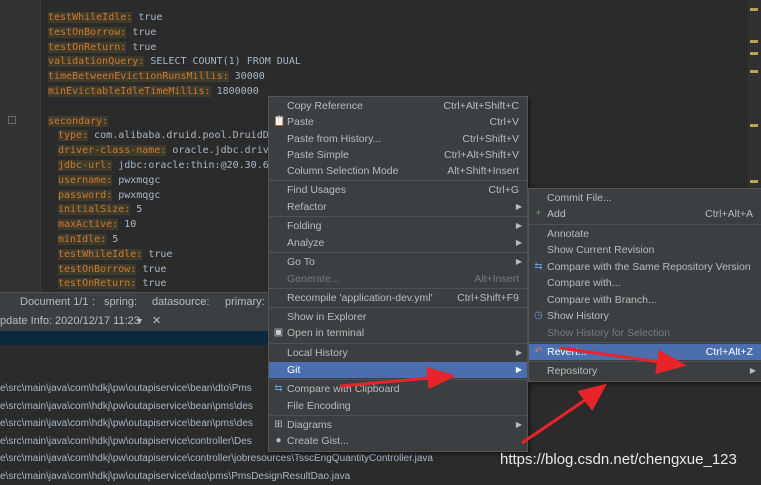 The image size is (761, 485). What do you see at coordinates (618, 459) in the screenshot?
I see `watermark: https://blog.csdn.net/chengxue_123` at bounding box center [618, 459].